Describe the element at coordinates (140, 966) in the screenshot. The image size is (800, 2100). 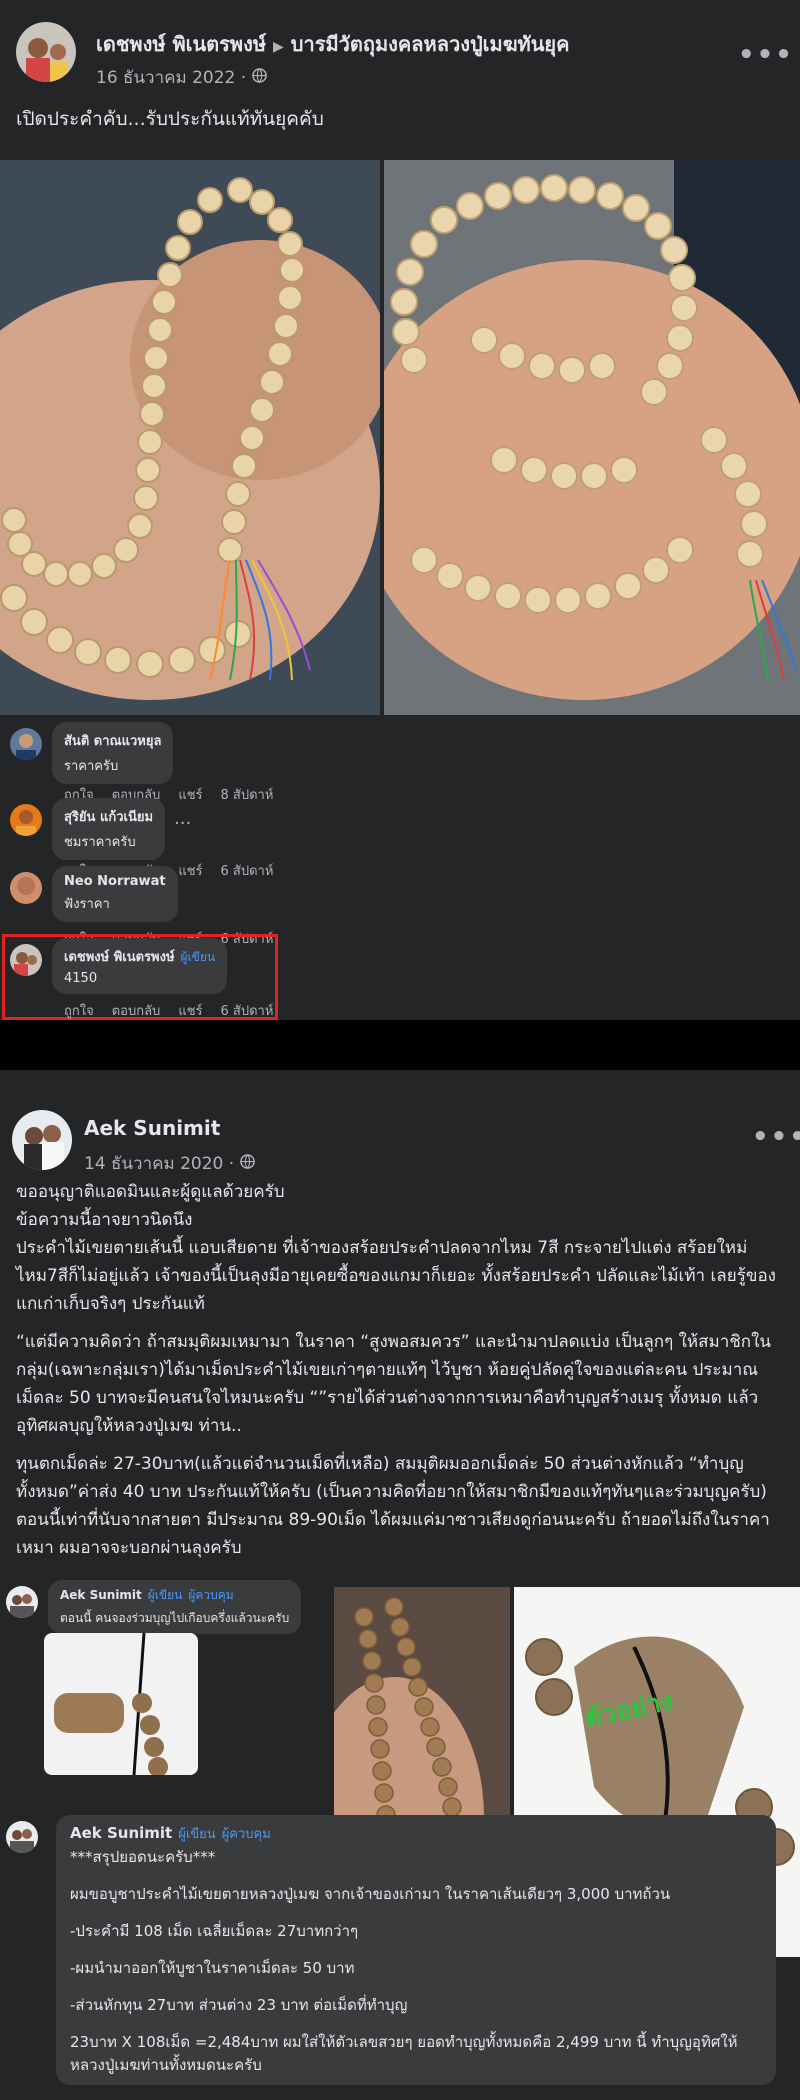
I see `comment-bubble: เดชพงษ์ พิเนตรพงษ์ ผู้เขียน 4150` at that location.